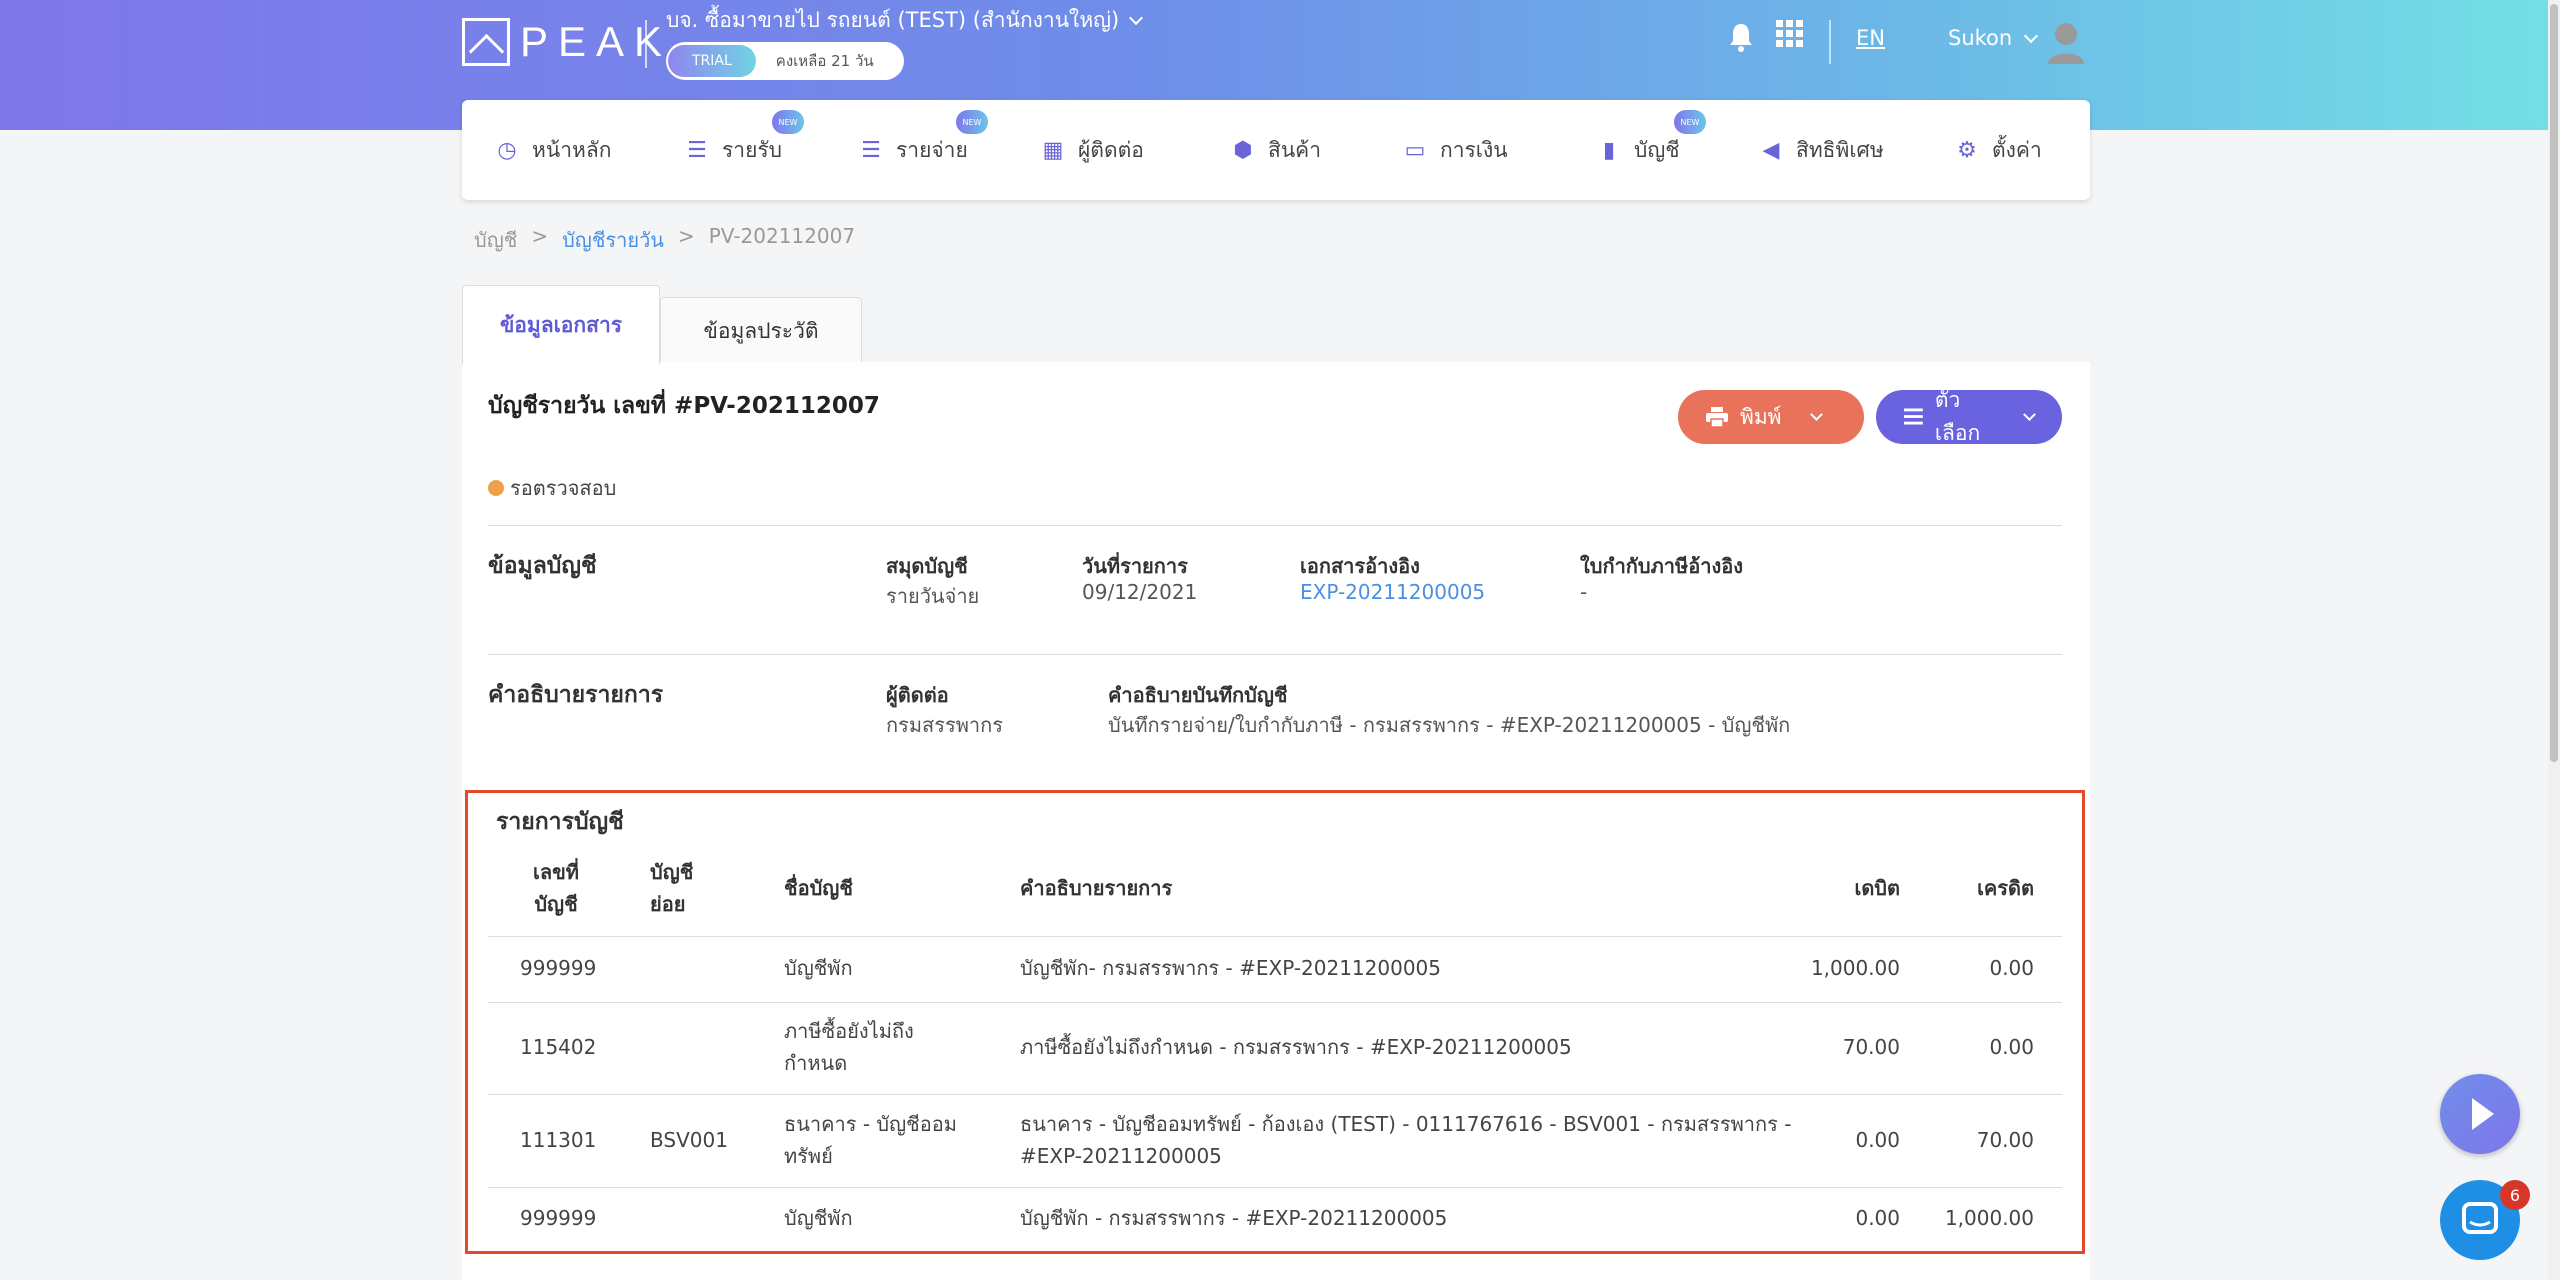 The width and height of the screenshot is (2560, 1280). Describe the element at coordinates (1415, 150) in the screenshot. I see `money-icon: ▭` at that location.